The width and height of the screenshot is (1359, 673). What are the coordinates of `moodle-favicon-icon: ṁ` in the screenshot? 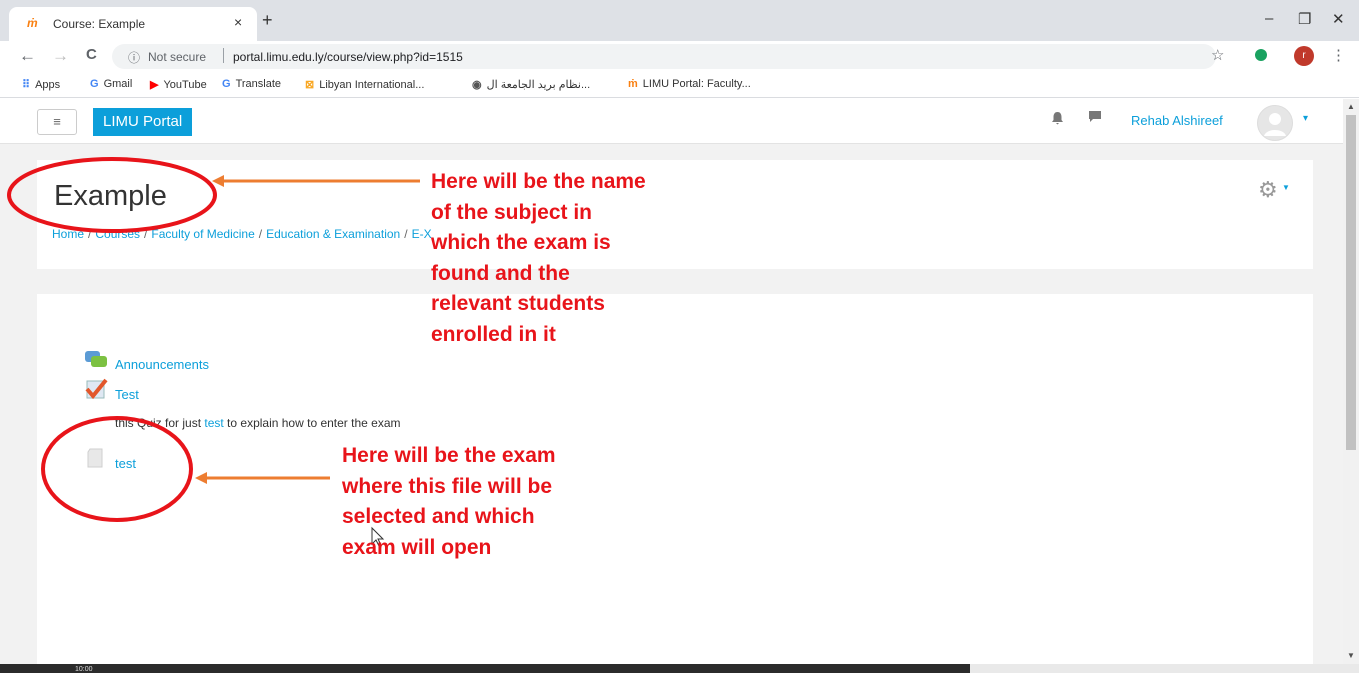 It's located at (32, 23).